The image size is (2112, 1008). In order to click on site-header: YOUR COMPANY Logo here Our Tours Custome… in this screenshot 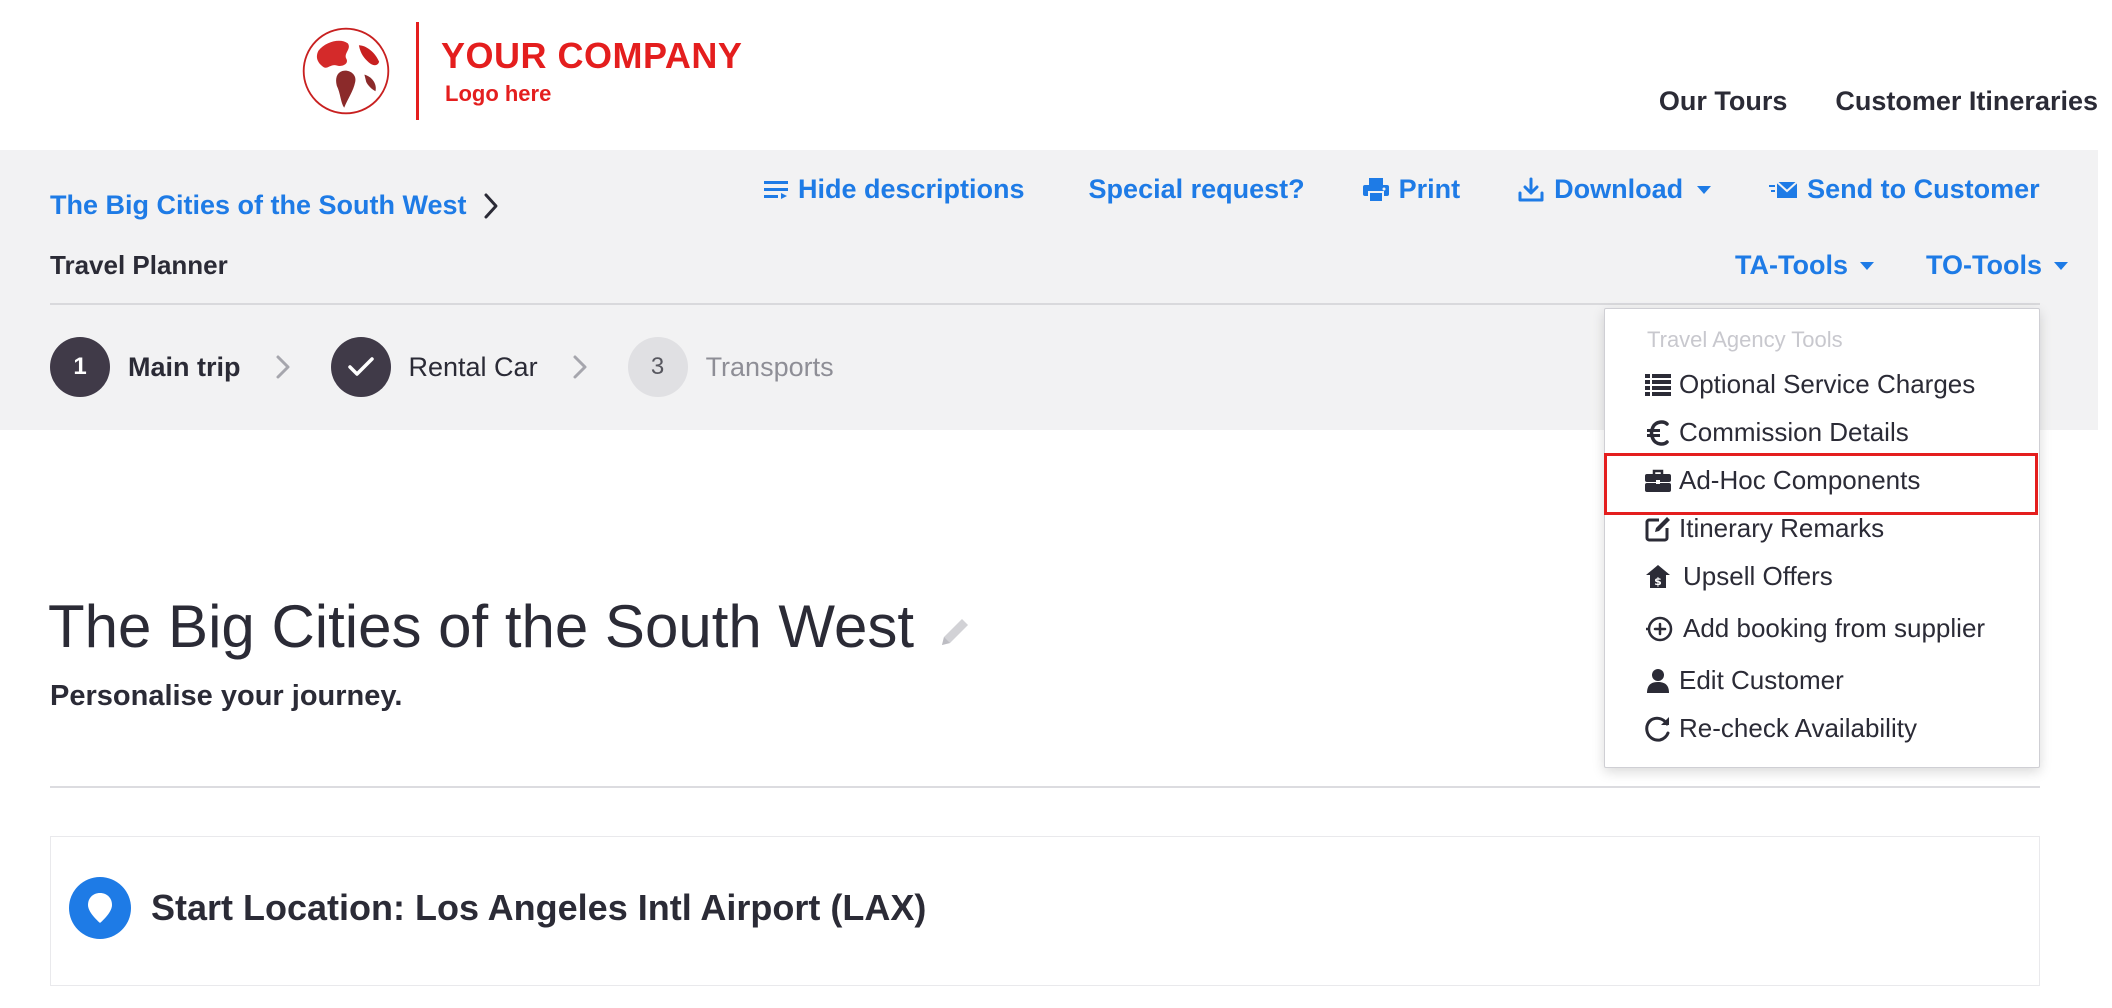, I will do `click(1056, 75)`.